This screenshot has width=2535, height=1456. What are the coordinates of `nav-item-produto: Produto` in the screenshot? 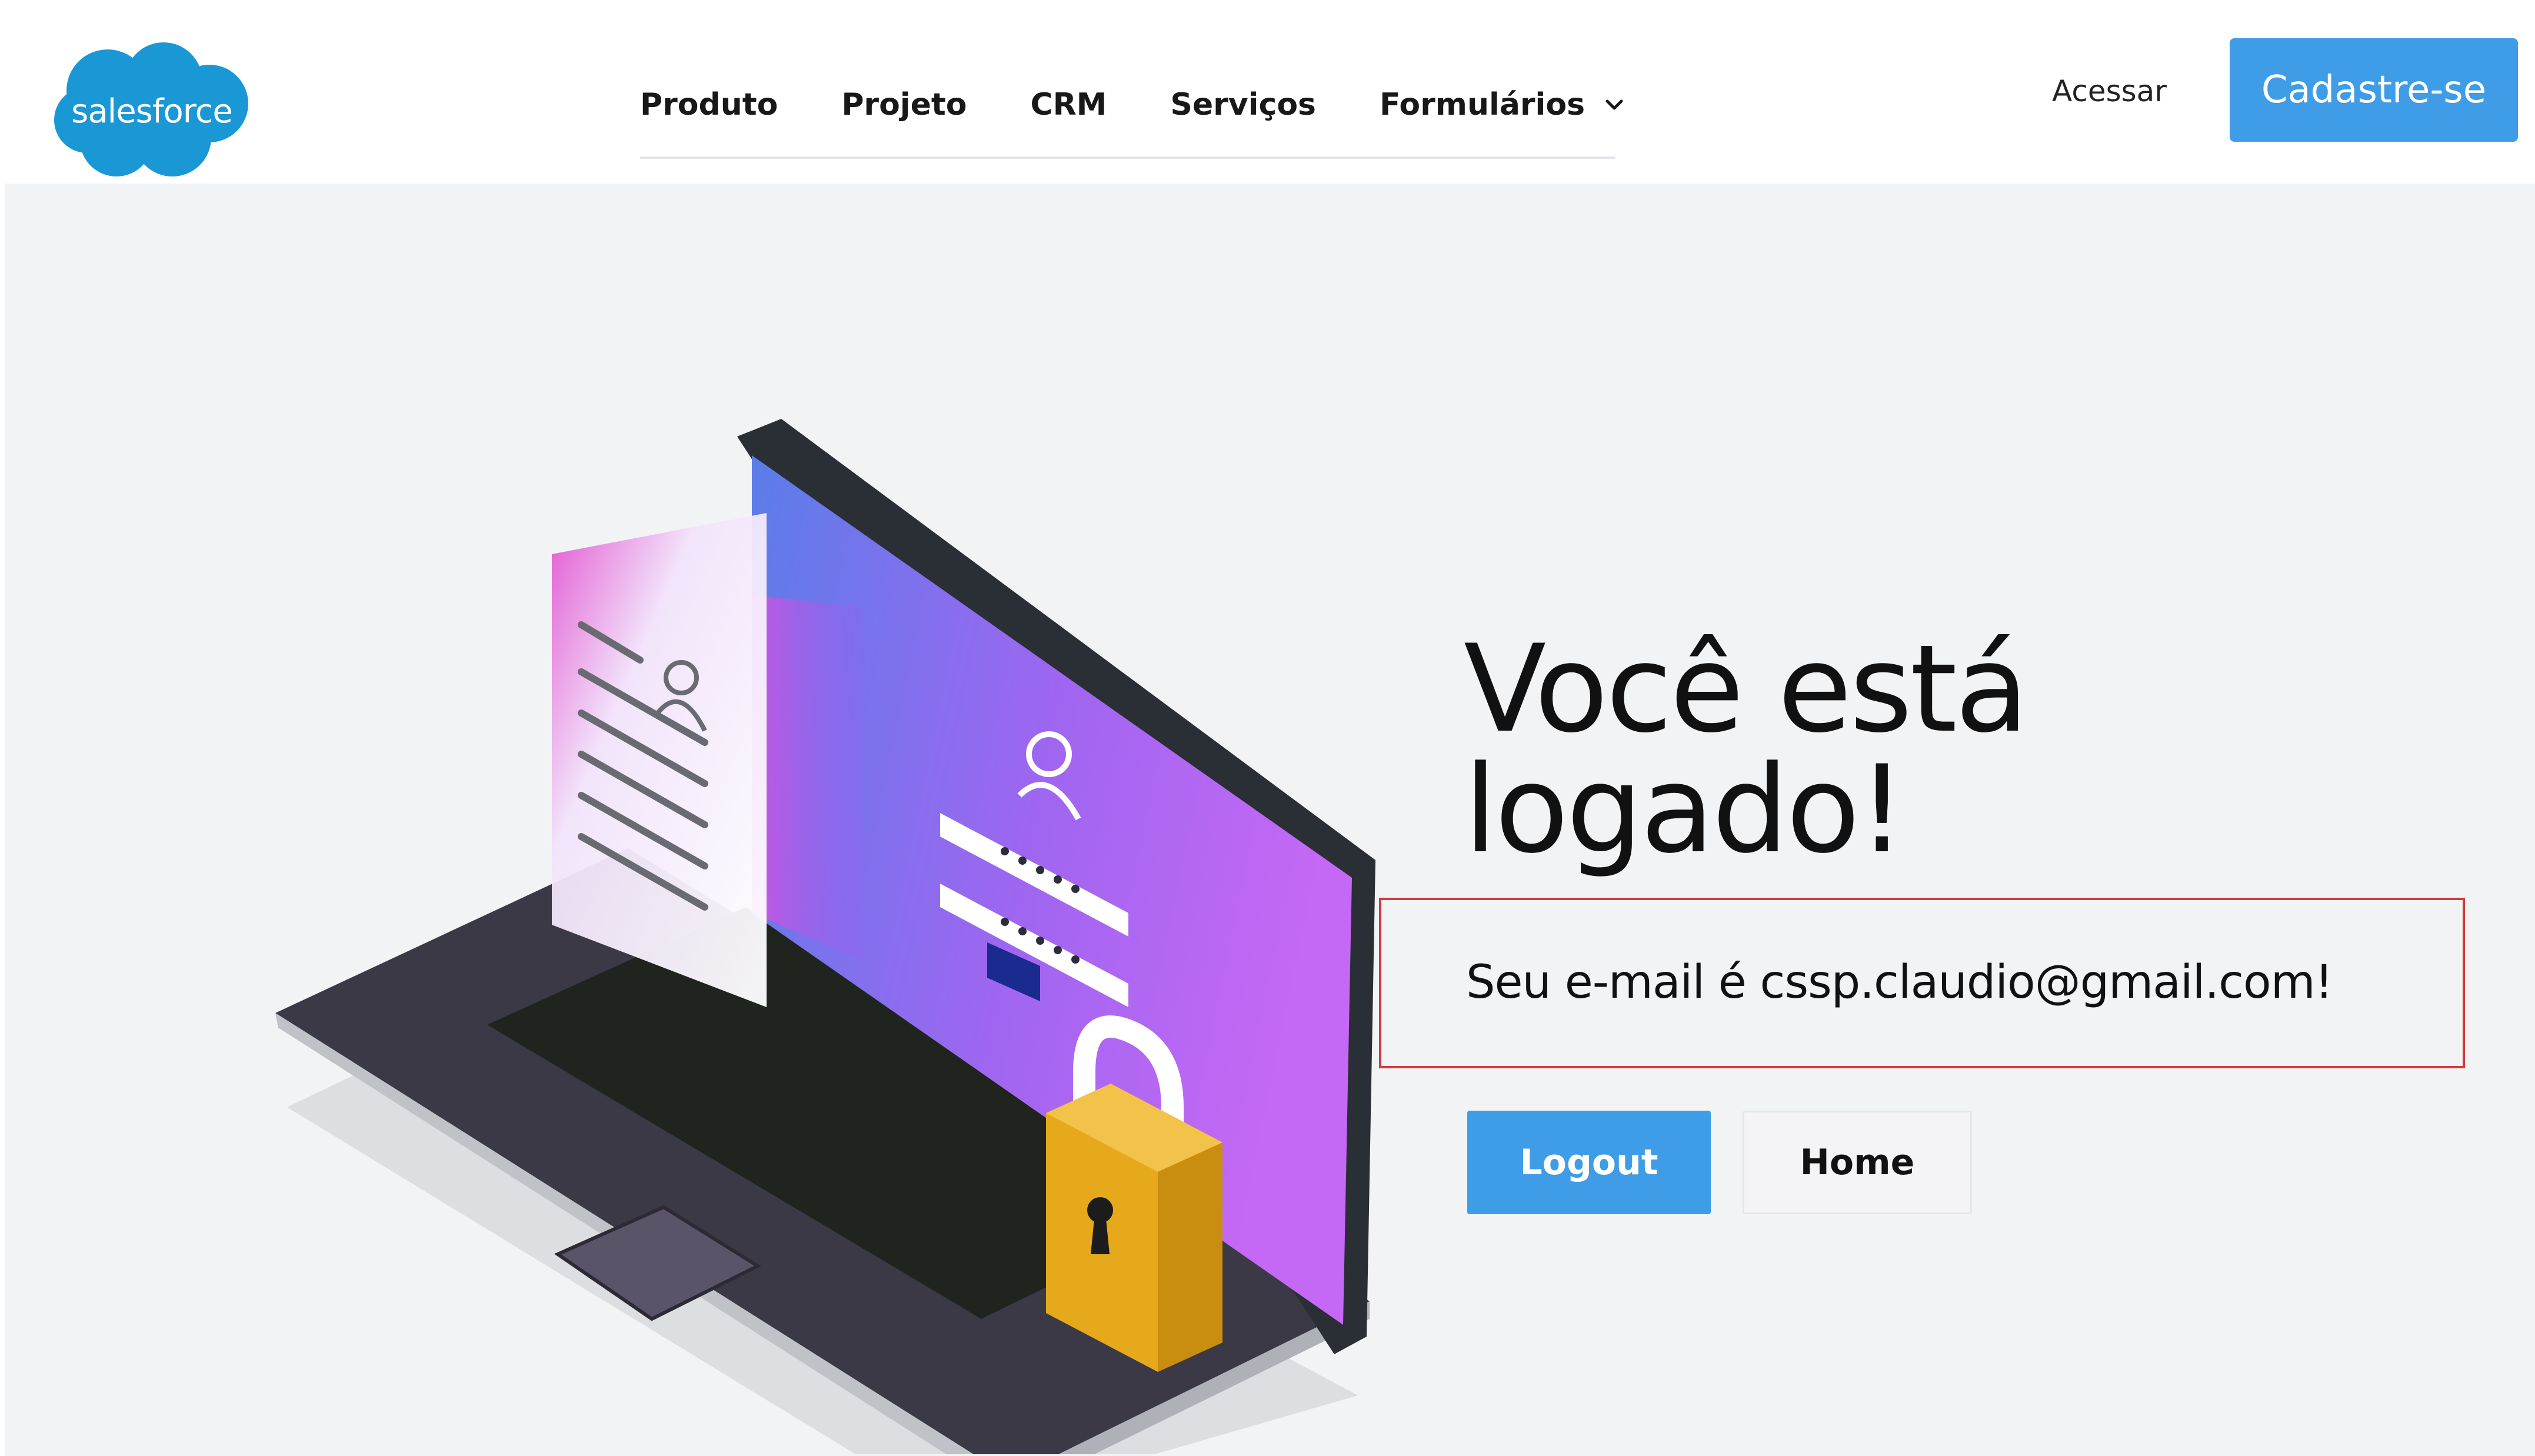 It's located at (709, 104).